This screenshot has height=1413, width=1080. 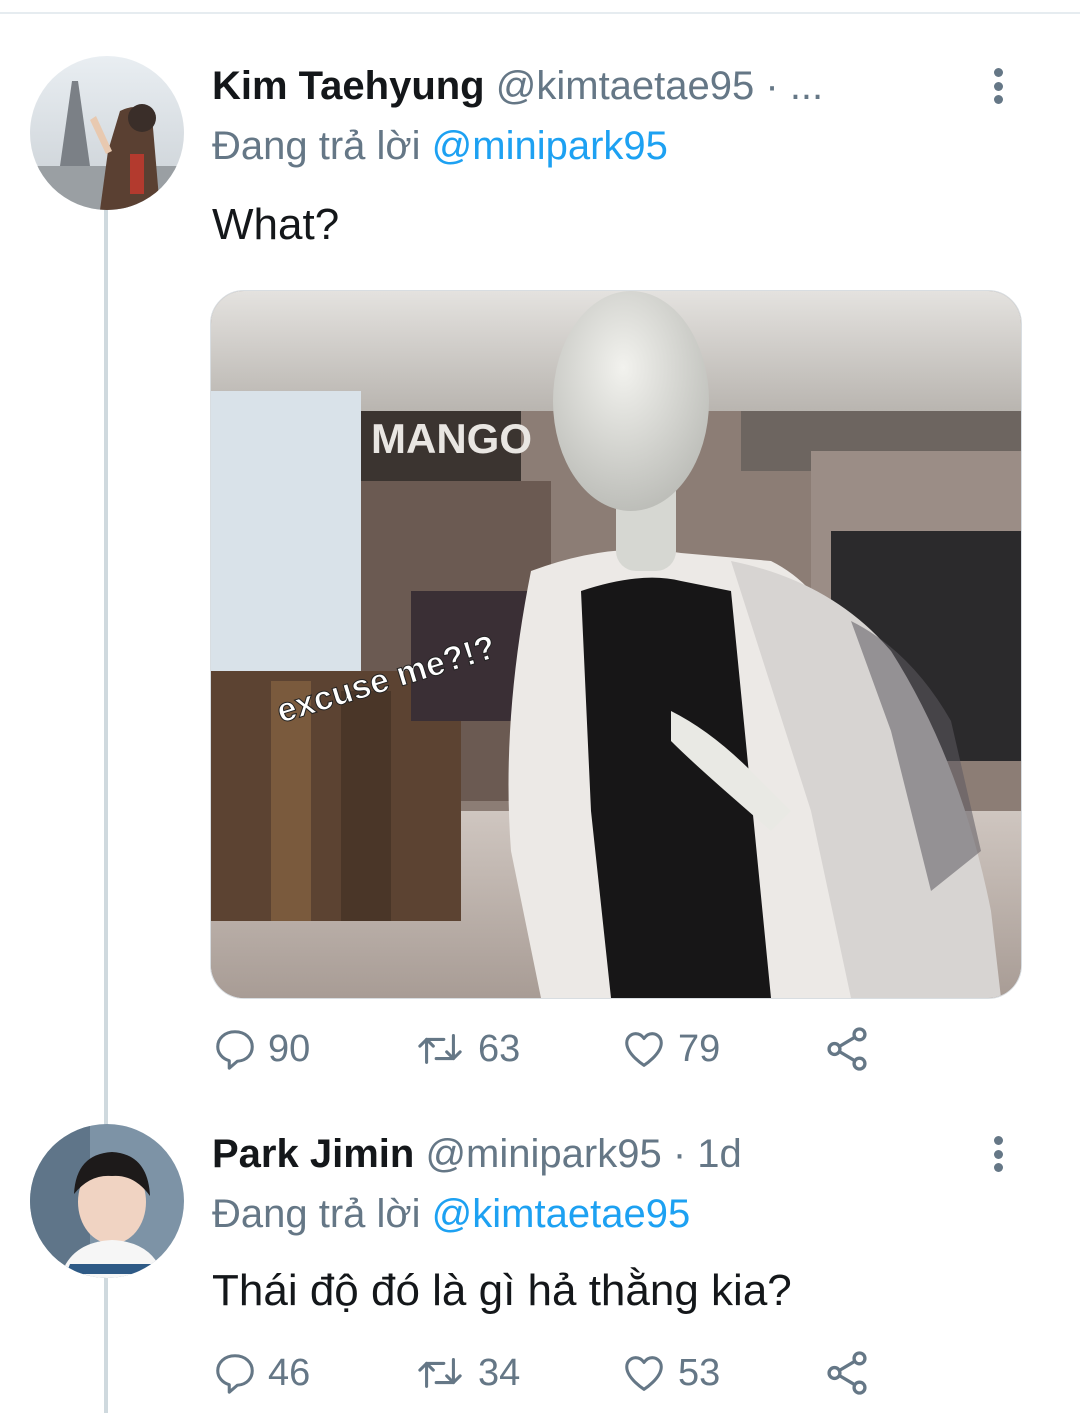 What do you see at coordinates (348, 86) in the screenshot?
I see `display-name: Kim Taehyung` at bounding box center [348, 86].